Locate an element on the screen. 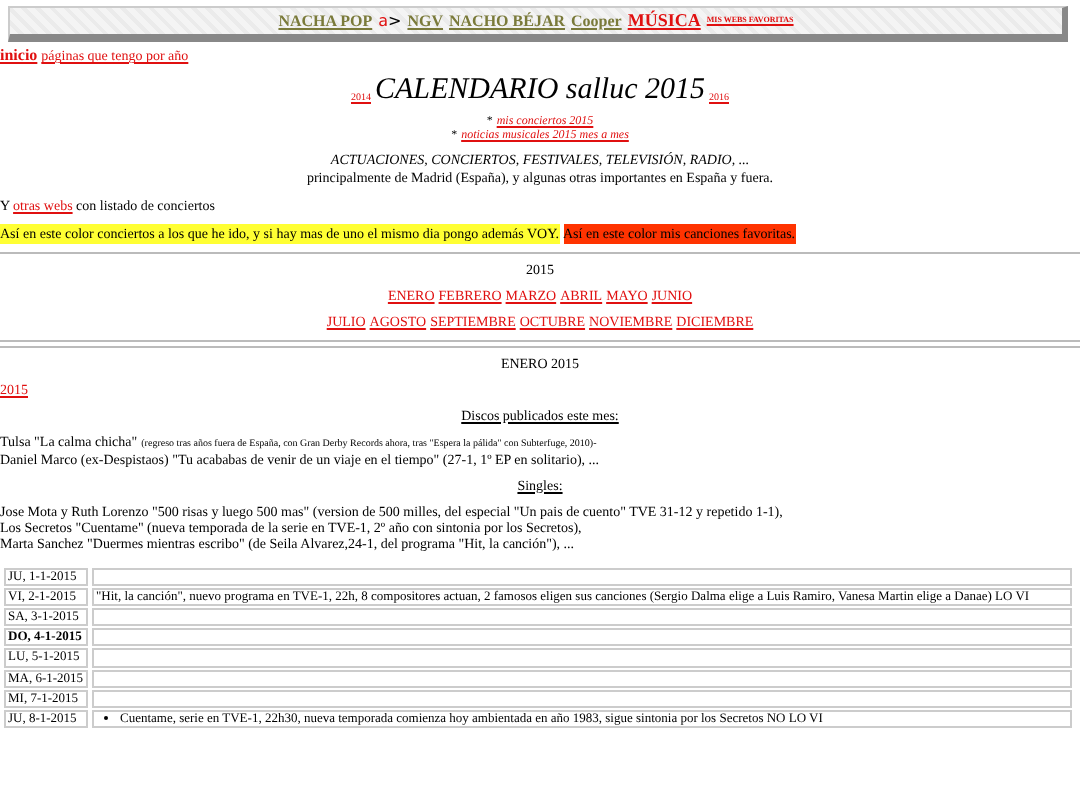 The image size is (1080, 810). home-link: inicio is located at coordinates (19, 55).